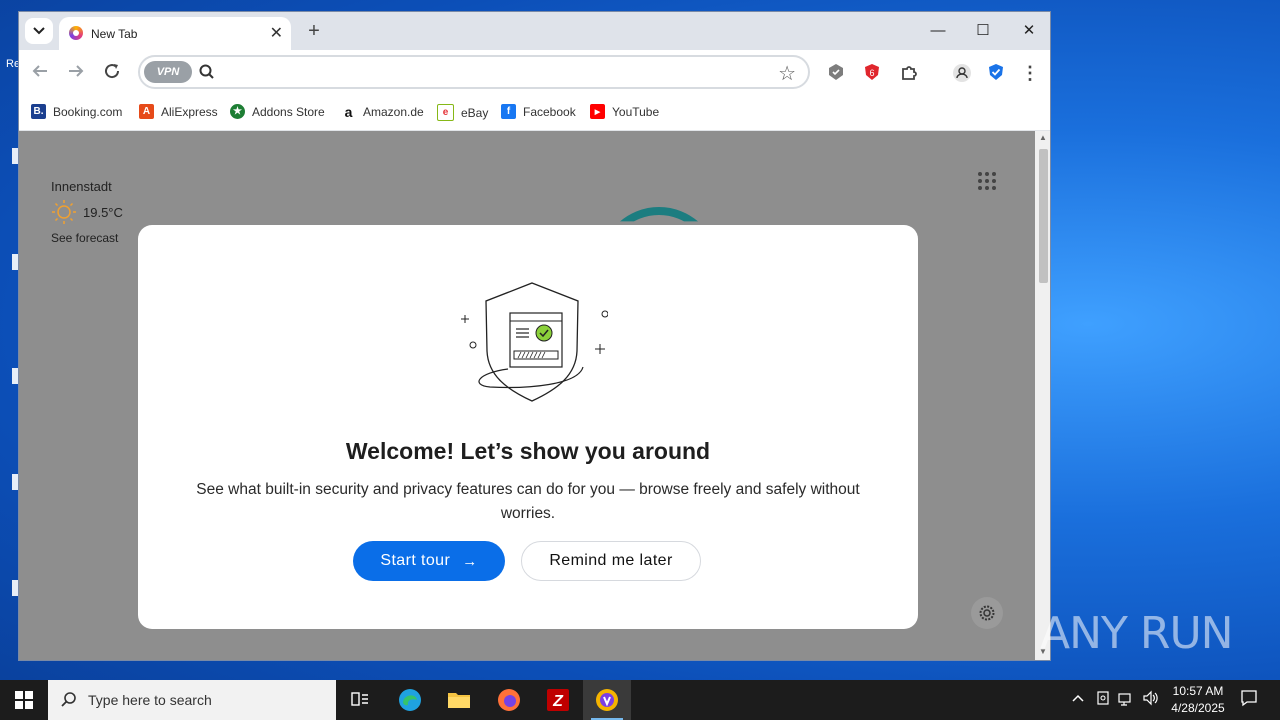 Image resolution: width=1280 pixels, height=720 pixels. Describe the element at coordinates (1042, 395) in the screenshot. I see `page-scrollbar: ▲ ▼` at that location.